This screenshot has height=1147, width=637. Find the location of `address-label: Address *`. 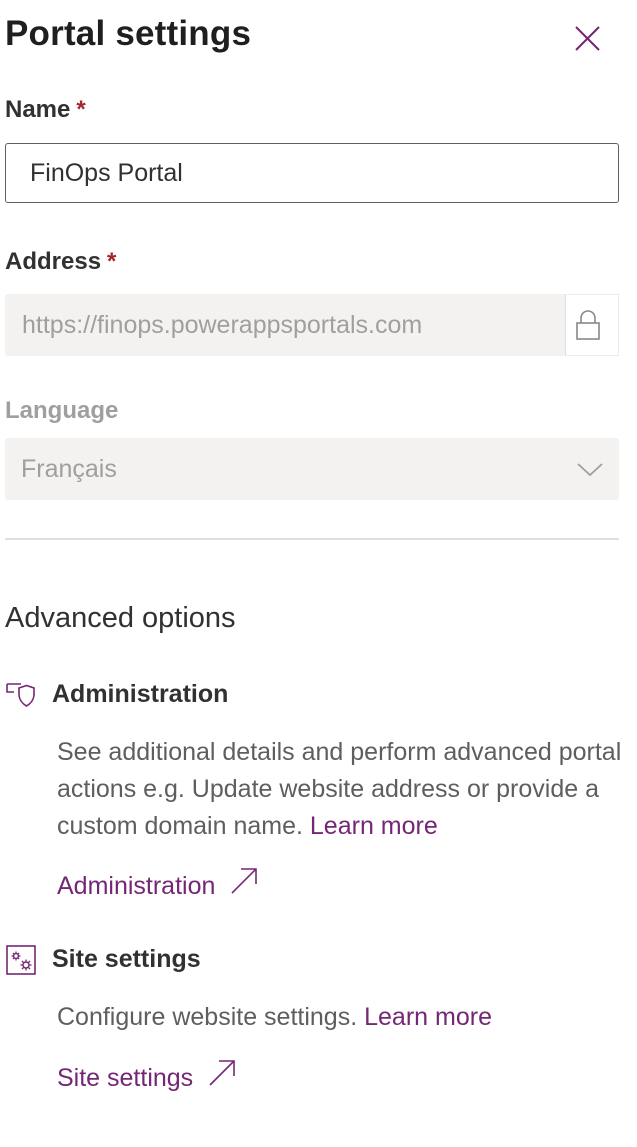

address-label: Address * is located at coordinates (60, 262).